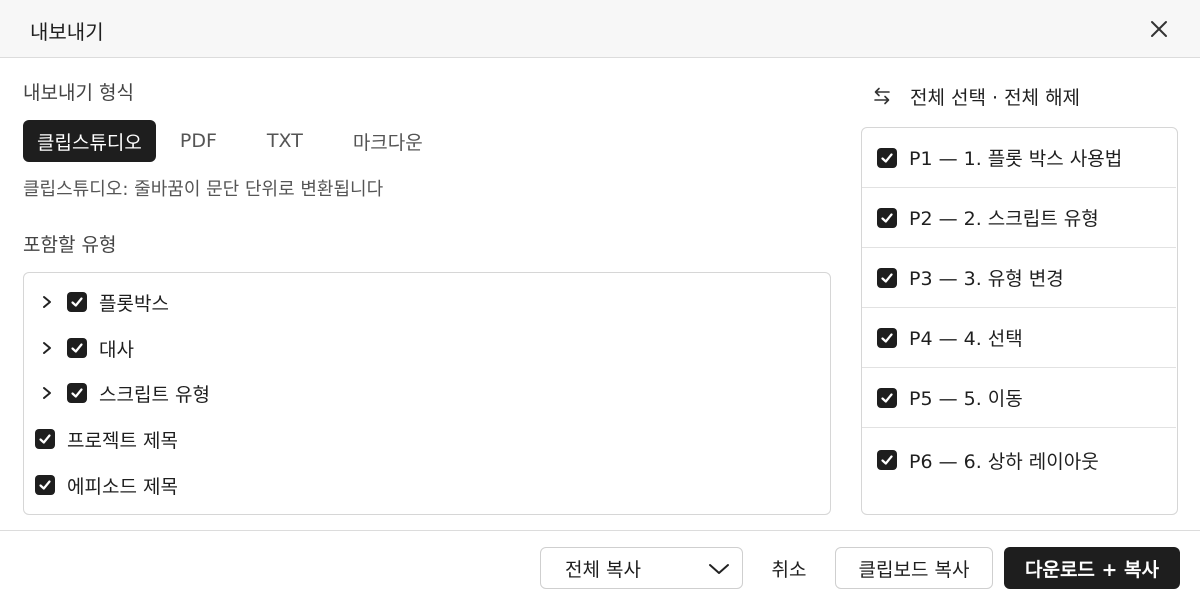 This screenshot has height=601, width=1200. Describe the element at coordinates (882, 96) in the screenshot. I see `swap-icon` at that location.